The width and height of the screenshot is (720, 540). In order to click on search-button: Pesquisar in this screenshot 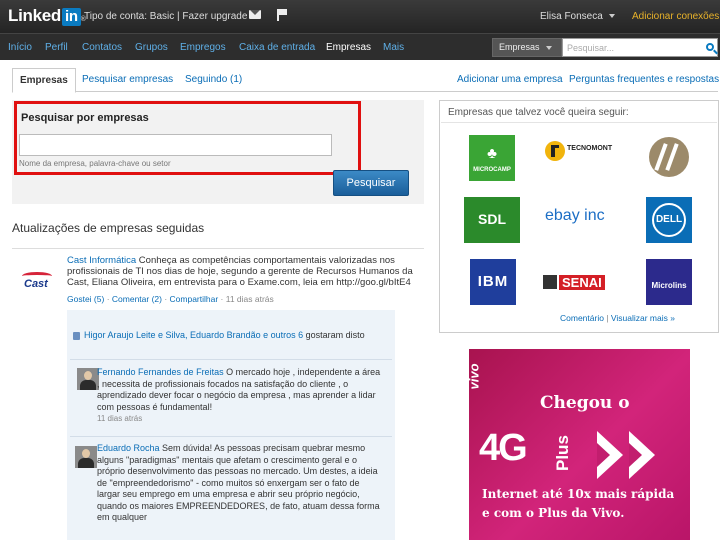, I will do `click(371, 183)`.